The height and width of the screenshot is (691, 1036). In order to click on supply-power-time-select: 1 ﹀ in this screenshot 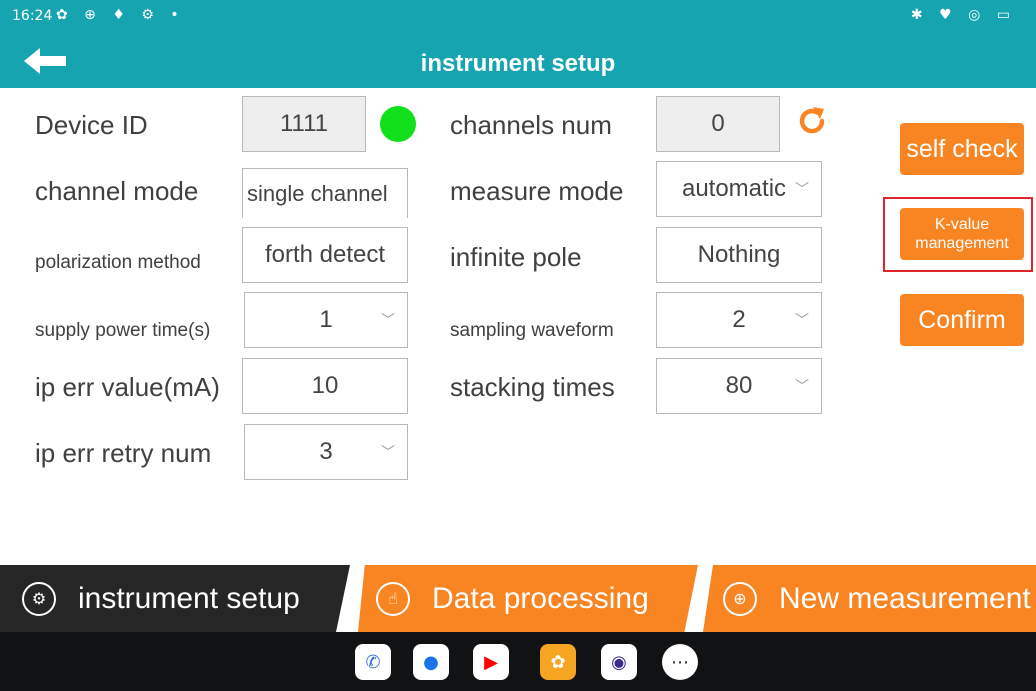, I will do `click(326, 320)`.